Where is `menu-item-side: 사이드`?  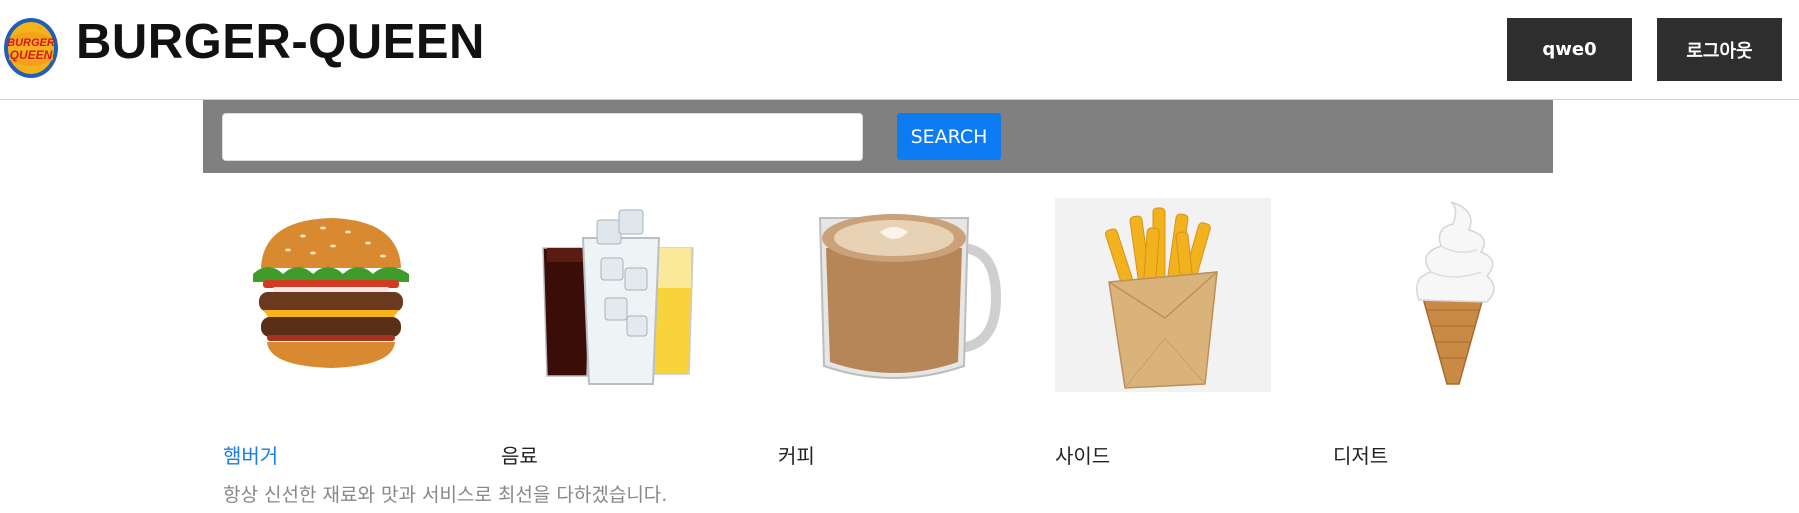
menu-item-side: 사이드 is located at coordinates (1185, 330).